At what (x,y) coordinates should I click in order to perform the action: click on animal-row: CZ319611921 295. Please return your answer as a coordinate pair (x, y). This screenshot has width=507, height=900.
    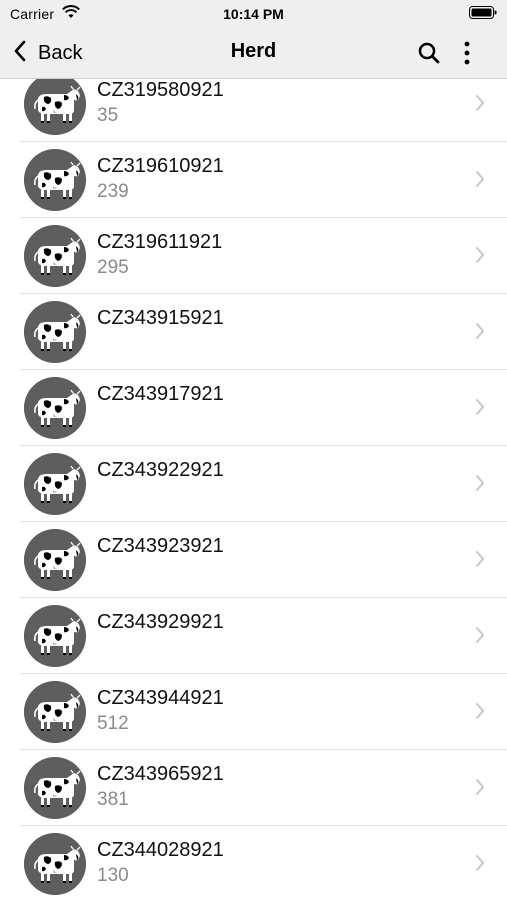
    Looking at the image, I should click on (263, 256).